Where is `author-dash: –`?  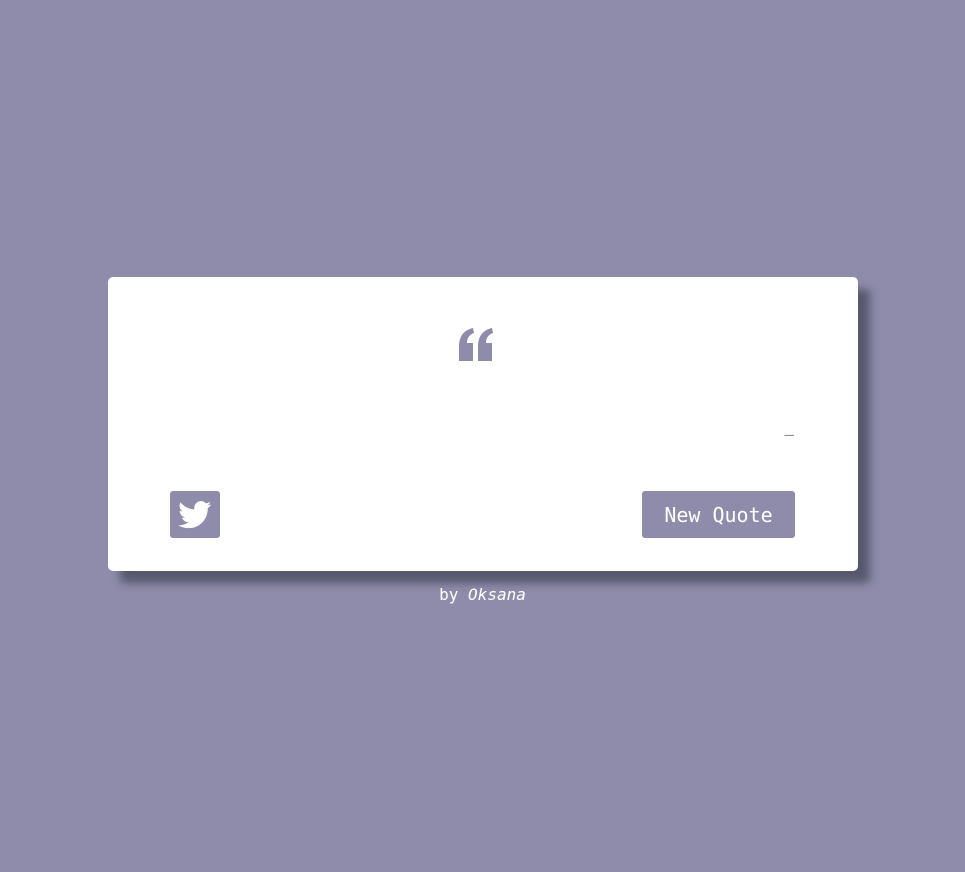 author-dash: – is located at coordinates (789, 434).